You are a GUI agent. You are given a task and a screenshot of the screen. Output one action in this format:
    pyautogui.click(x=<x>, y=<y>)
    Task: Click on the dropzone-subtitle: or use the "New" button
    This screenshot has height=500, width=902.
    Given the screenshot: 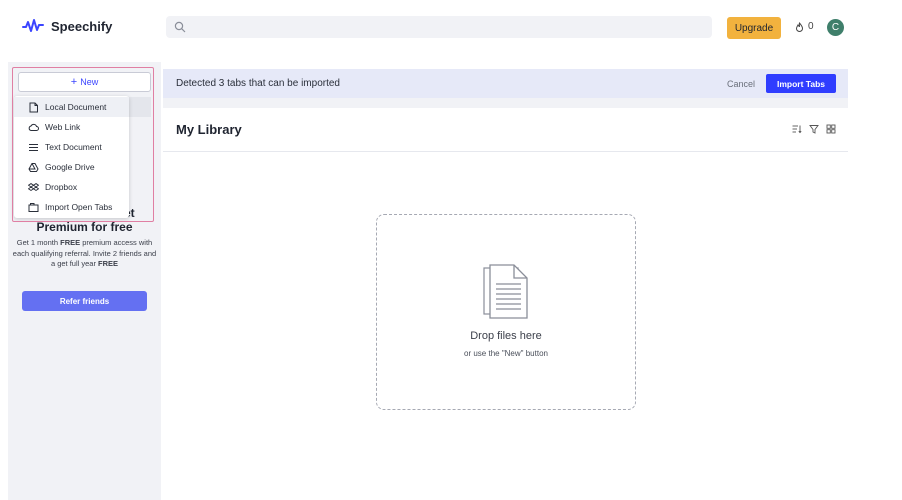 What is the action you would take?
    pyautogui.click(x=506, y=353)
    